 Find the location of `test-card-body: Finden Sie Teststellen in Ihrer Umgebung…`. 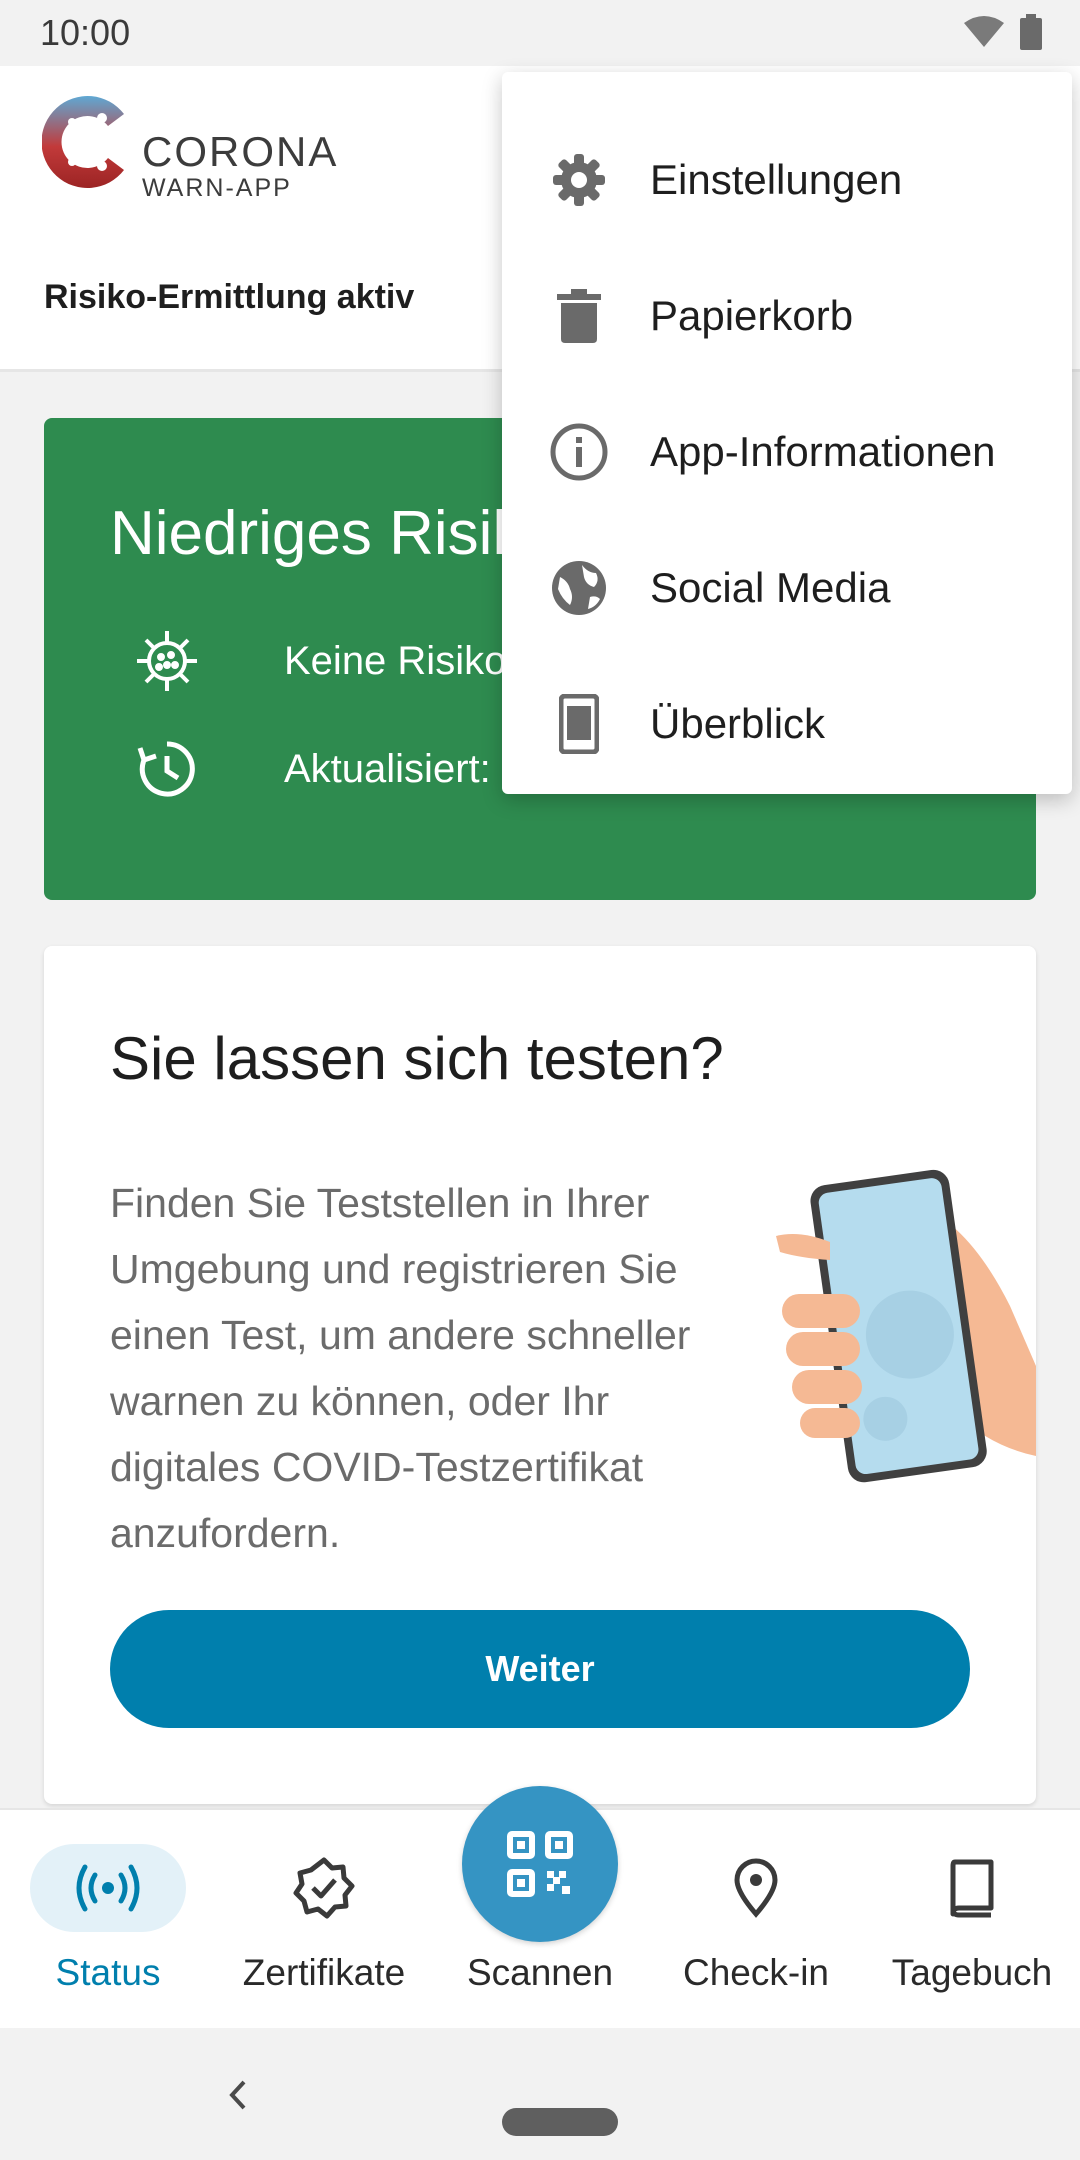

test-card-body: Finden Sie Teststellen in Ihrer Umgebung… is located at coordinates (400, 1368).